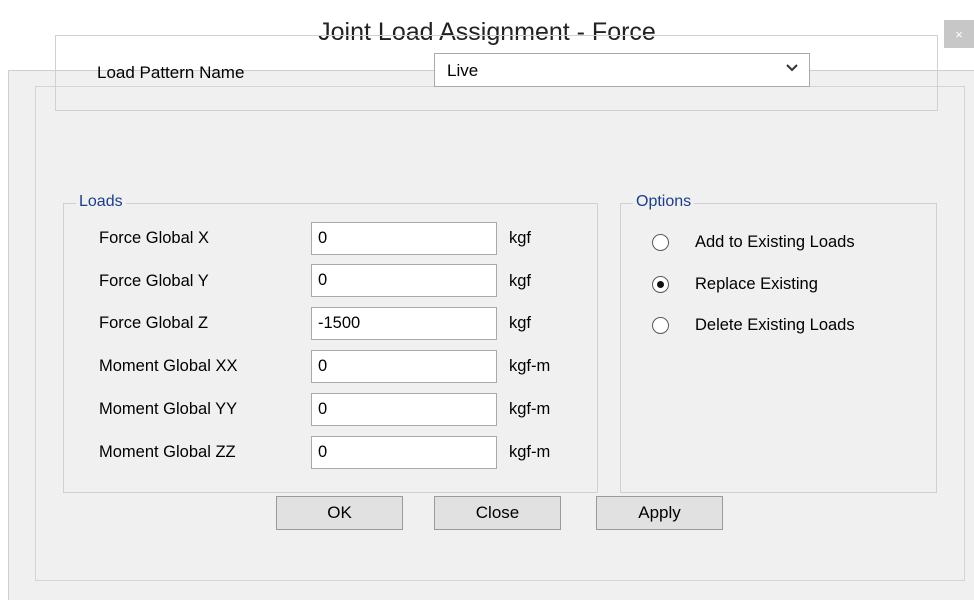 The width and height of the screenshot is (974, 600). Describe the element at coordinates (530, 366) in the screenshot. I see `moment-xx-unit: kgf-m` at that location.